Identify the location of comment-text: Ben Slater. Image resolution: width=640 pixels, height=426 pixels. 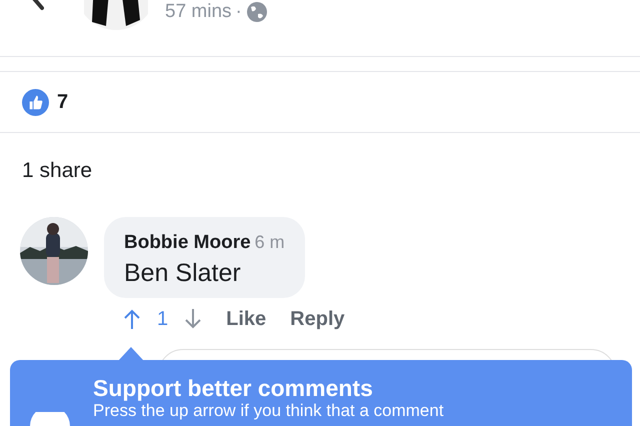
(183, 273).